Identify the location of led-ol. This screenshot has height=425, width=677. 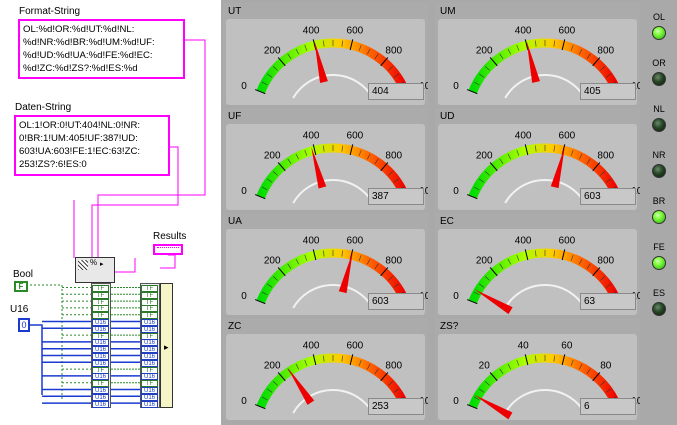
(659, 33).